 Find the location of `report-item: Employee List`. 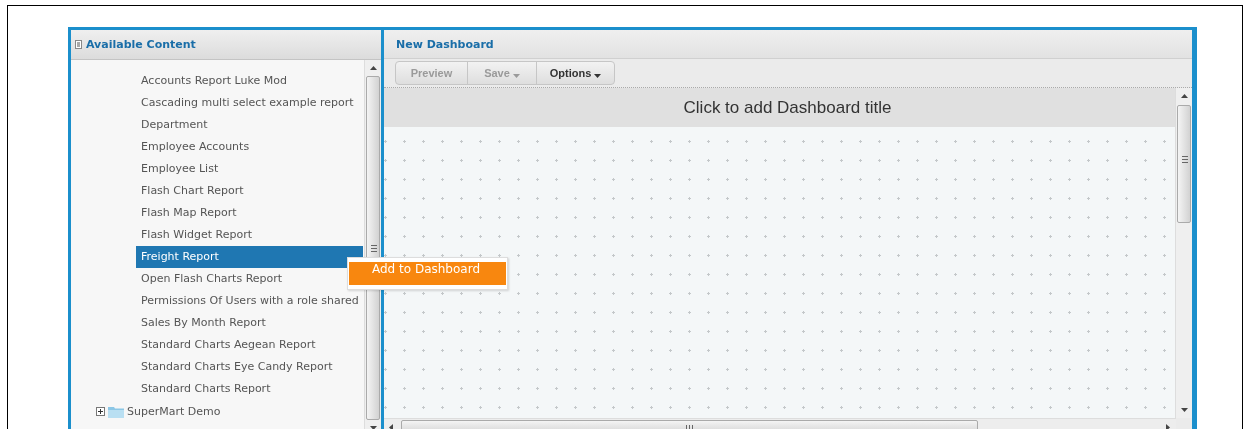

report-item: Employee List is located at coordinates (249, 169).